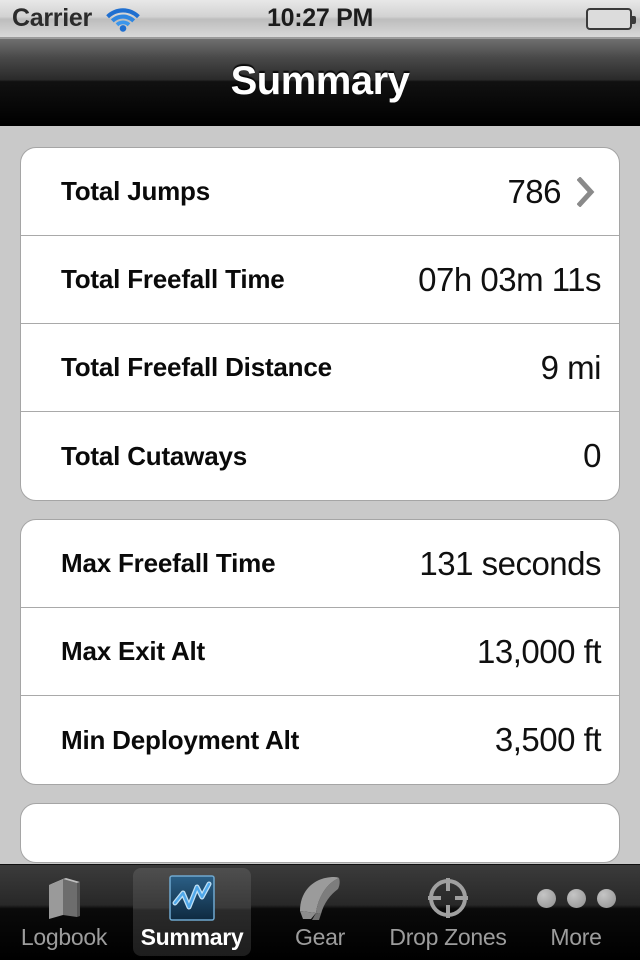  What do you see at coordinates (539, 651) in the screenshot?
I see `row-value: 13,000 ft` at bounding box center [539, 651].